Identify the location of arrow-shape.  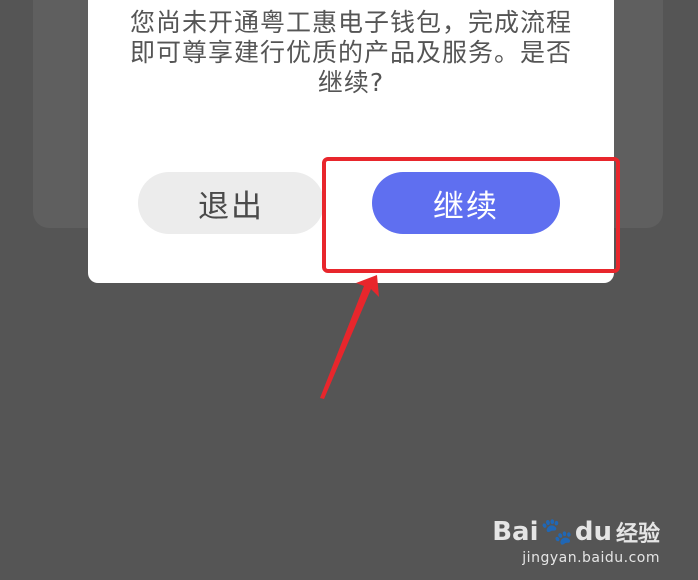
(349, 337).